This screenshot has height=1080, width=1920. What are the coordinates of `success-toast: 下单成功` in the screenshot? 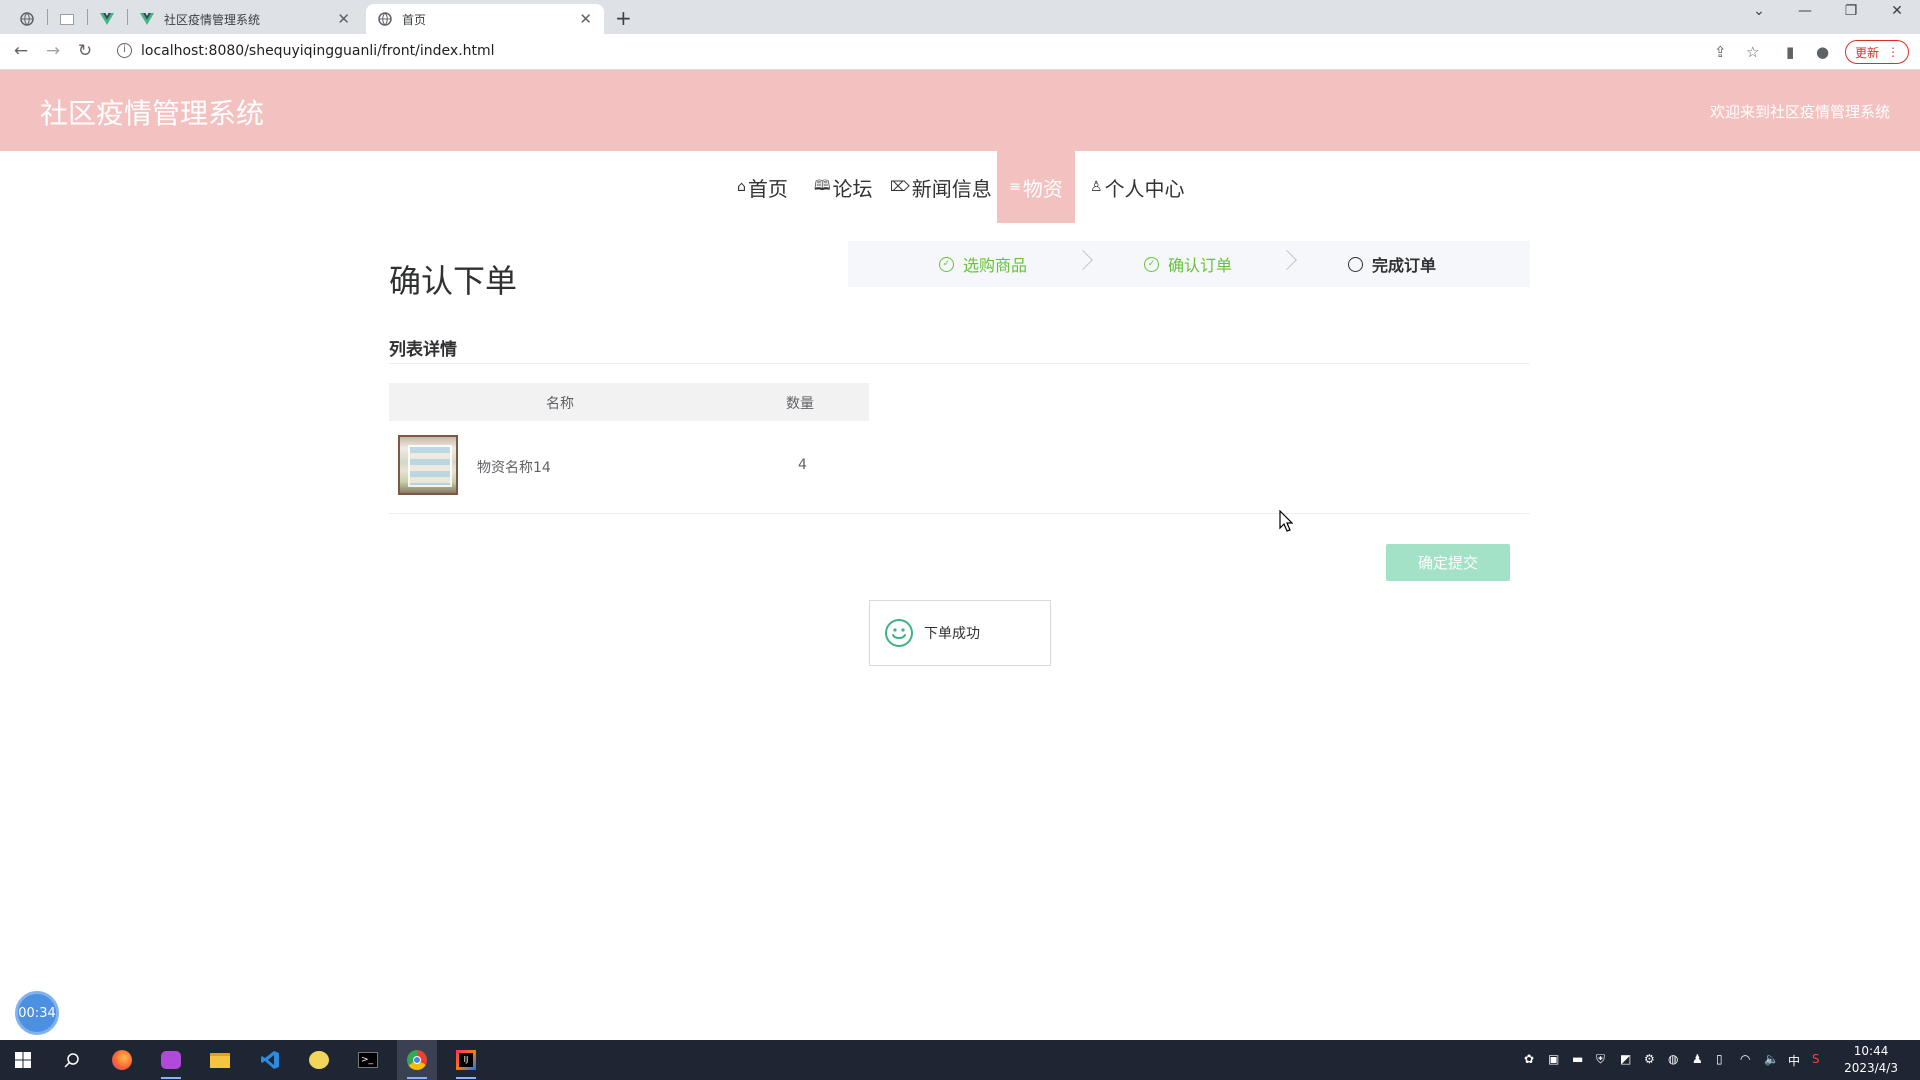 It's located at (960, 633).